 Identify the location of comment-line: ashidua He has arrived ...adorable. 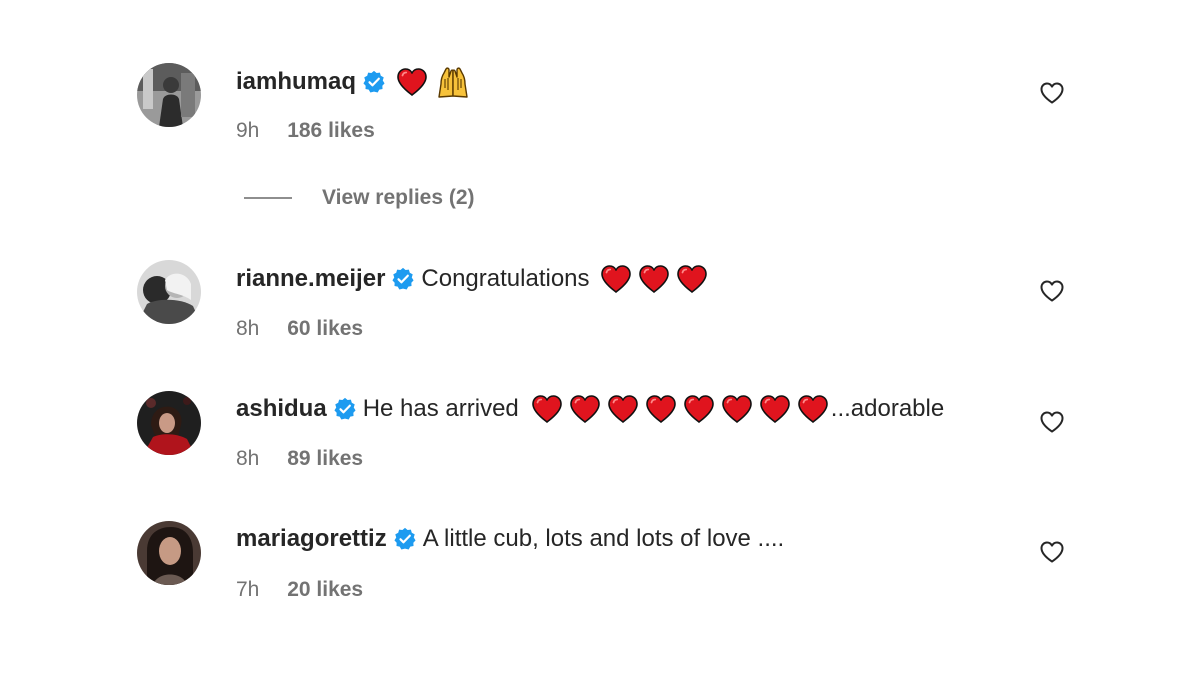
(590, 409).